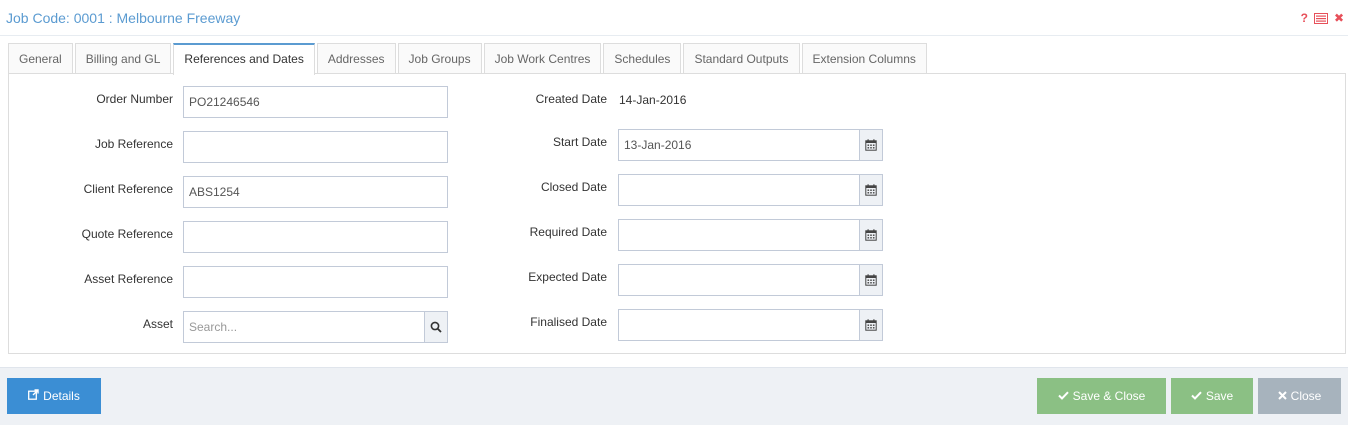 This screenshot has width=1348, height=425. I want to click on dialog-title: Job Code: 0001 : Melbourne Freeway, so click(123, 18).